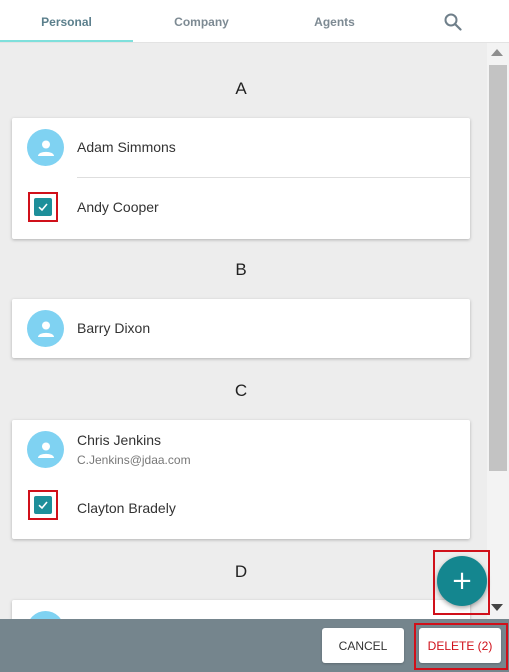 Image resolution: width=509 pixels, height=672 pixels. Describe the element at coordinates (114, 328) in the screenshot. I see `contact-name: Barry Dixon` at that location.